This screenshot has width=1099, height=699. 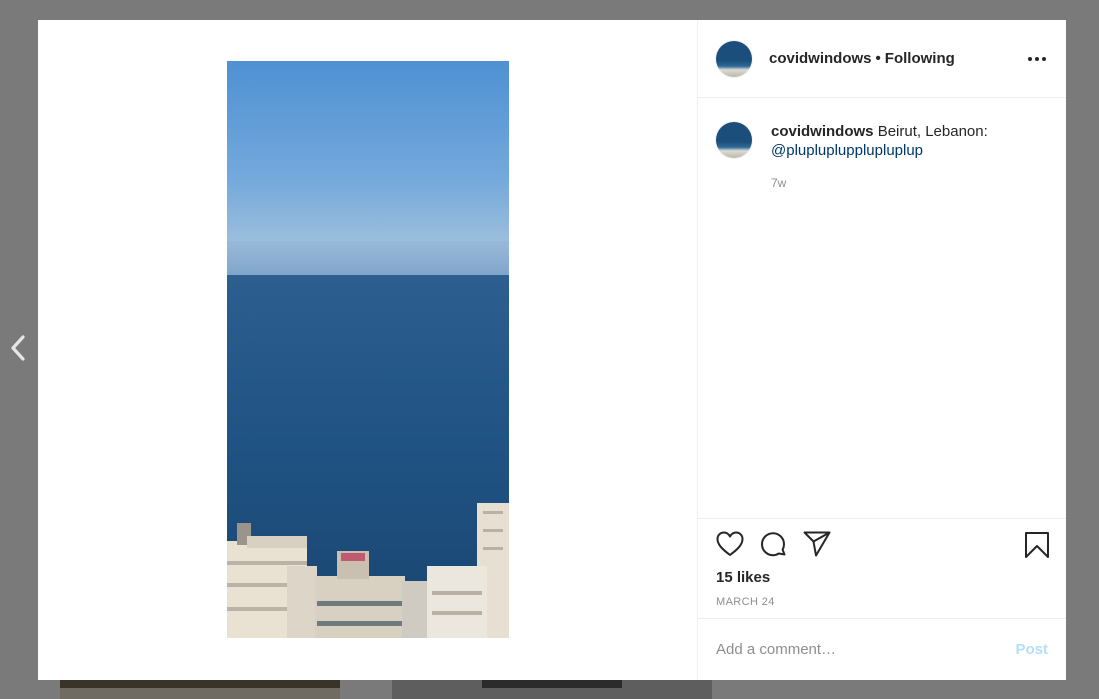 I want to click on bookmark-icon, so click(x=1037, y=547).